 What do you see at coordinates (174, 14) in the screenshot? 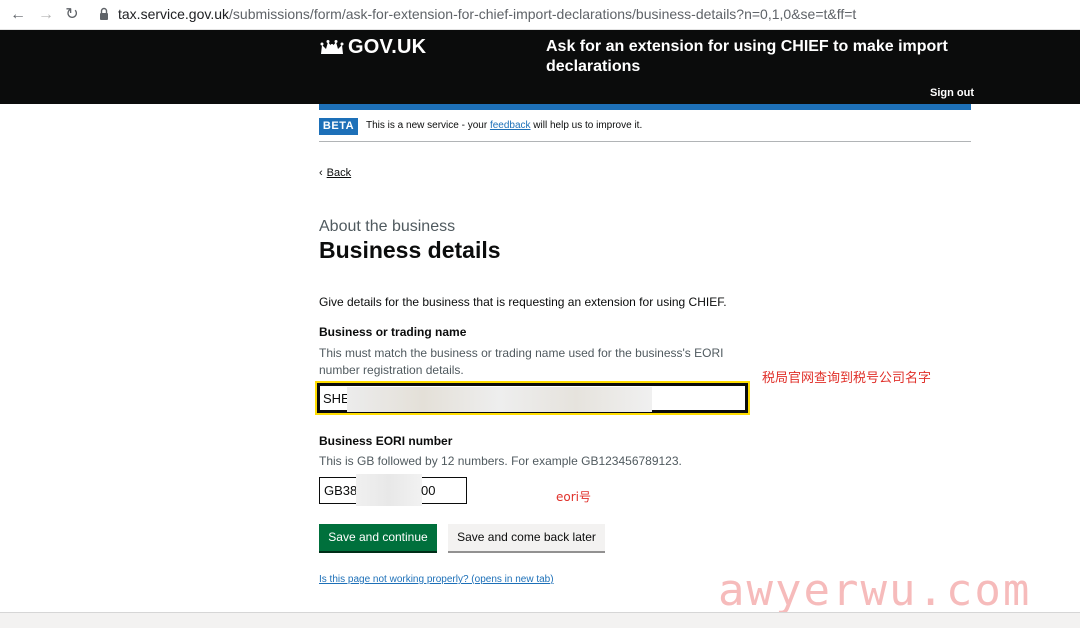
I see `url-host: tax.service.gov.uk` at bounding box center [174, 14].